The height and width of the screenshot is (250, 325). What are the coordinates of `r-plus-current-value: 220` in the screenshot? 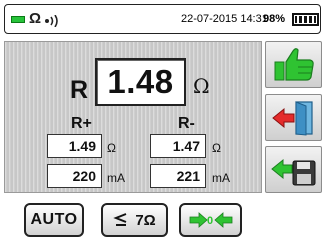 It's located at (84, 176).